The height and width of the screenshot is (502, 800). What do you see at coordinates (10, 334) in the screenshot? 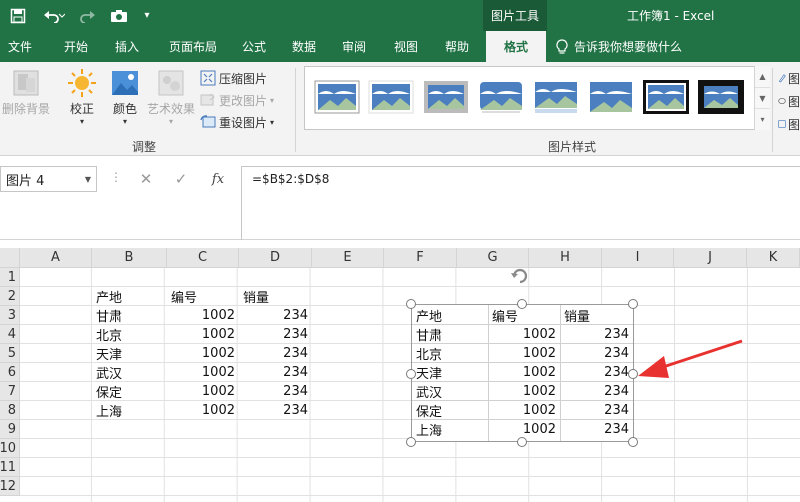
I see `row-header: 4` at bounding box center [10, 334].